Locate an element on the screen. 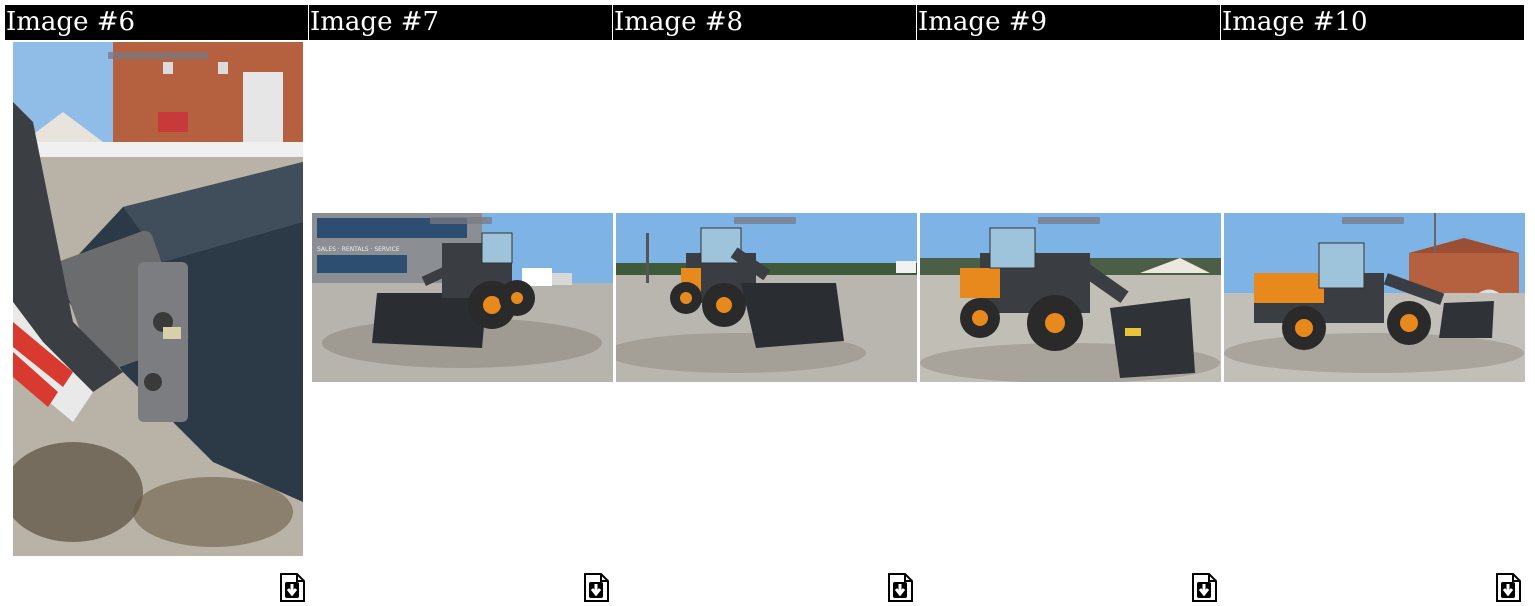 The height and width of the screenshot is (606, 1535). image-title: Image #8 is located at coordinates (764, 22).